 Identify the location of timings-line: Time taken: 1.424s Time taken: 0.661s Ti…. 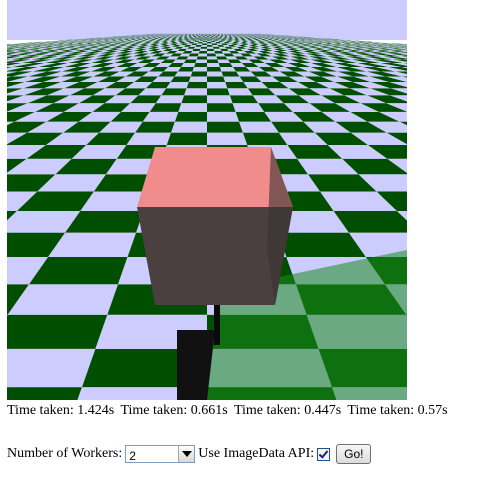
(229, 411).